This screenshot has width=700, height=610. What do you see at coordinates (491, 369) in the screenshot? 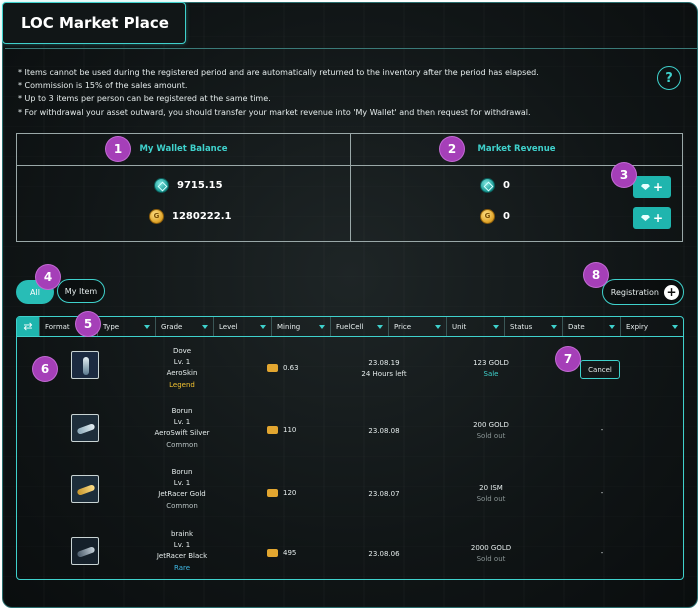
I see `price-cell: 123 GOLD Sale` at bounding box center [491, 369].